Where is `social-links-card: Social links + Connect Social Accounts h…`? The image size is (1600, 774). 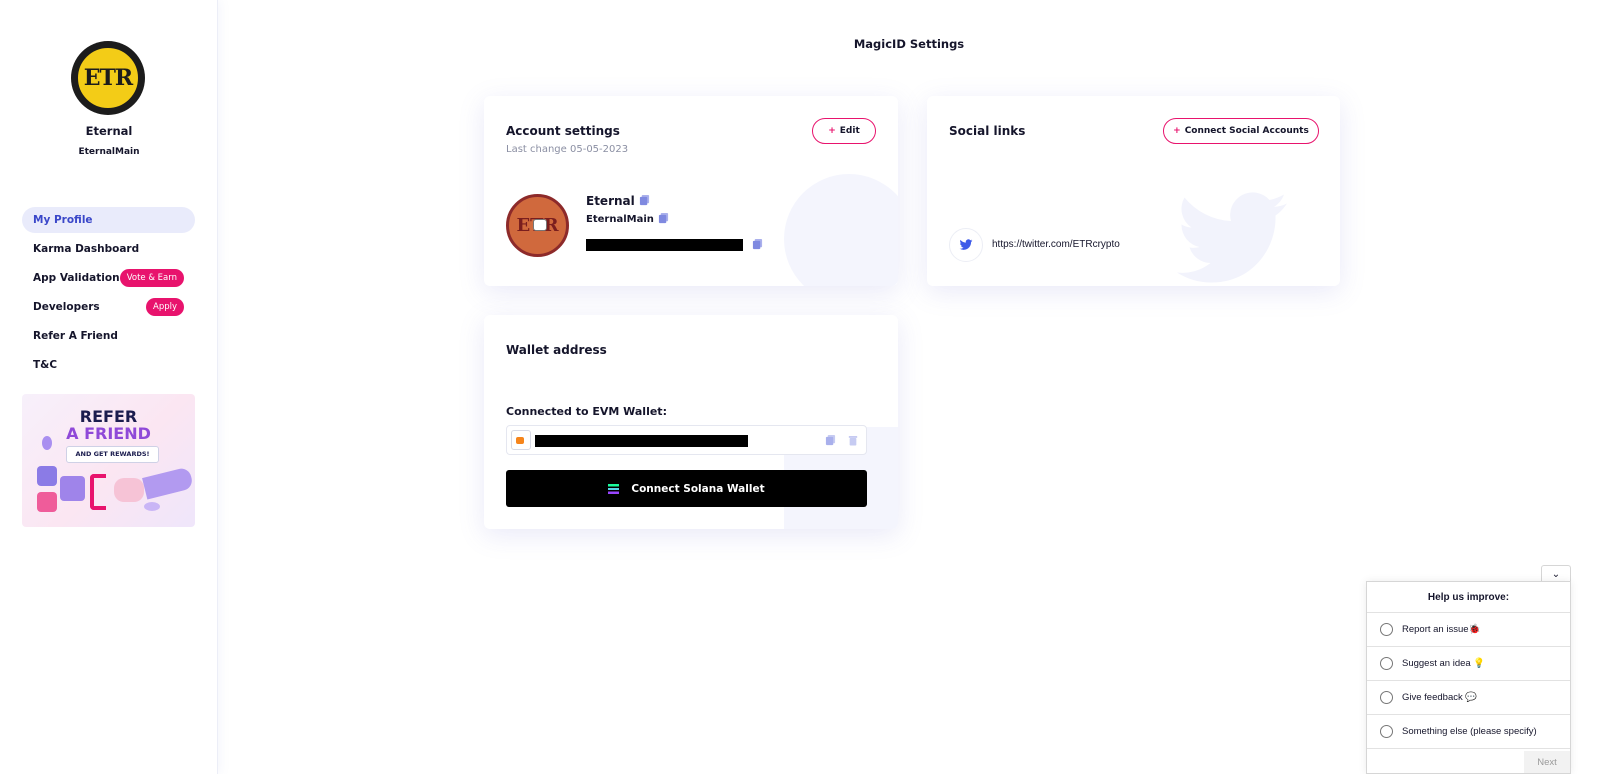 social-links-card: Social links + Connect Social Accounts h… is located at coordinates (1133, 191).